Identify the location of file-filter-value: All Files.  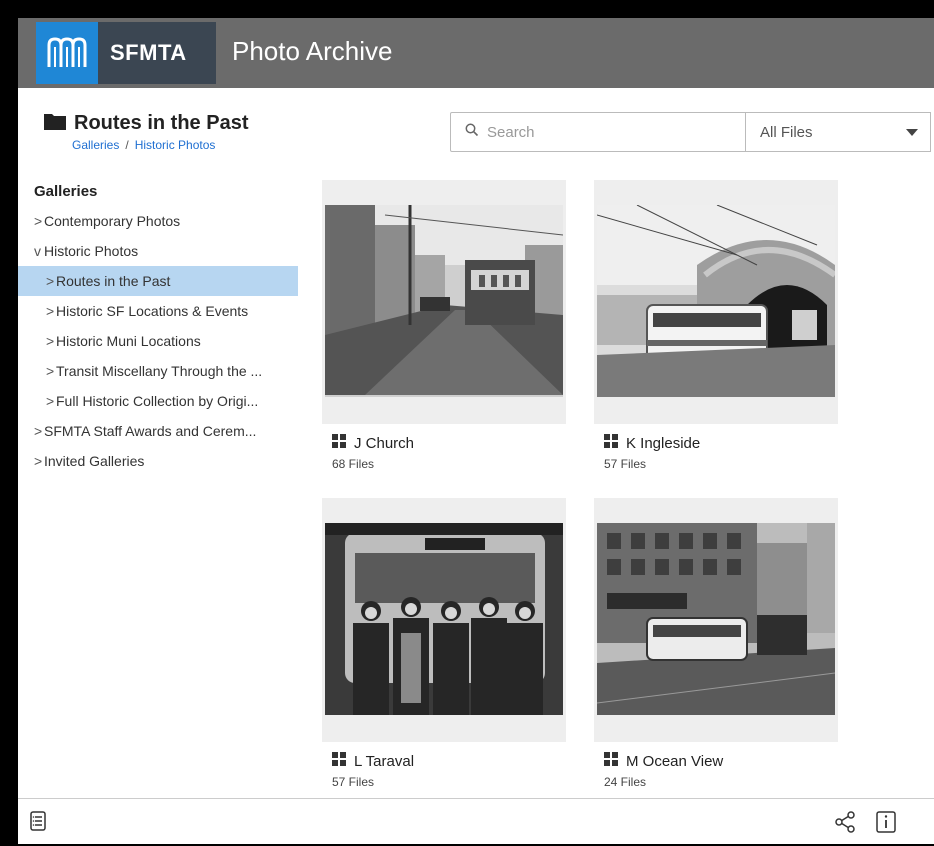
(786, 132).